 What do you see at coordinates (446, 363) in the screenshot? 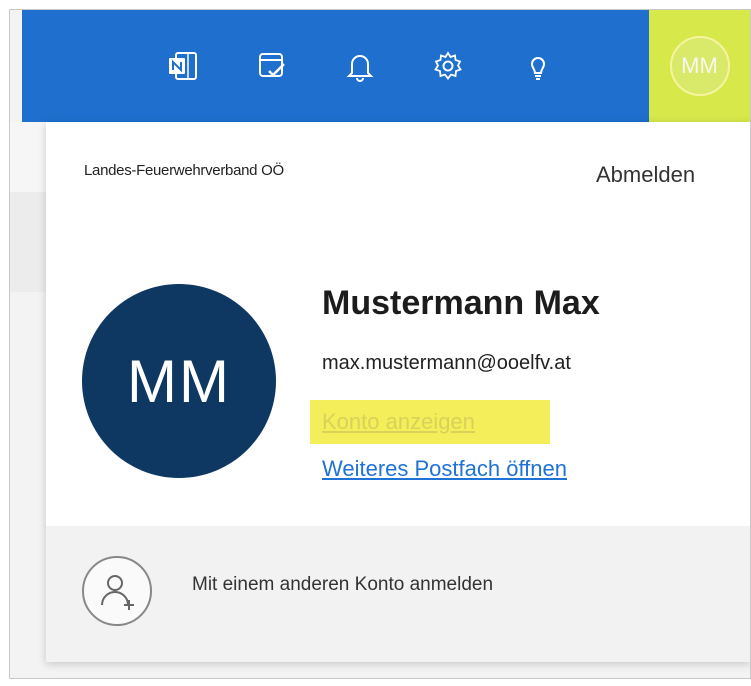
I see `user-email: max.mustermann@ooelfv.at` at bounding box center [446, 363].